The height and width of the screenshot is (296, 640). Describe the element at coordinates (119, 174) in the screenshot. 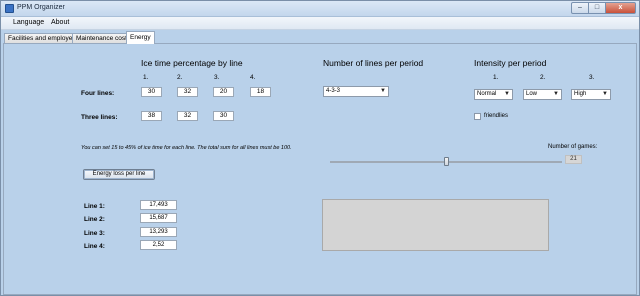

I see `energy-loss-per-line-button: Energy loss per line` at that location.